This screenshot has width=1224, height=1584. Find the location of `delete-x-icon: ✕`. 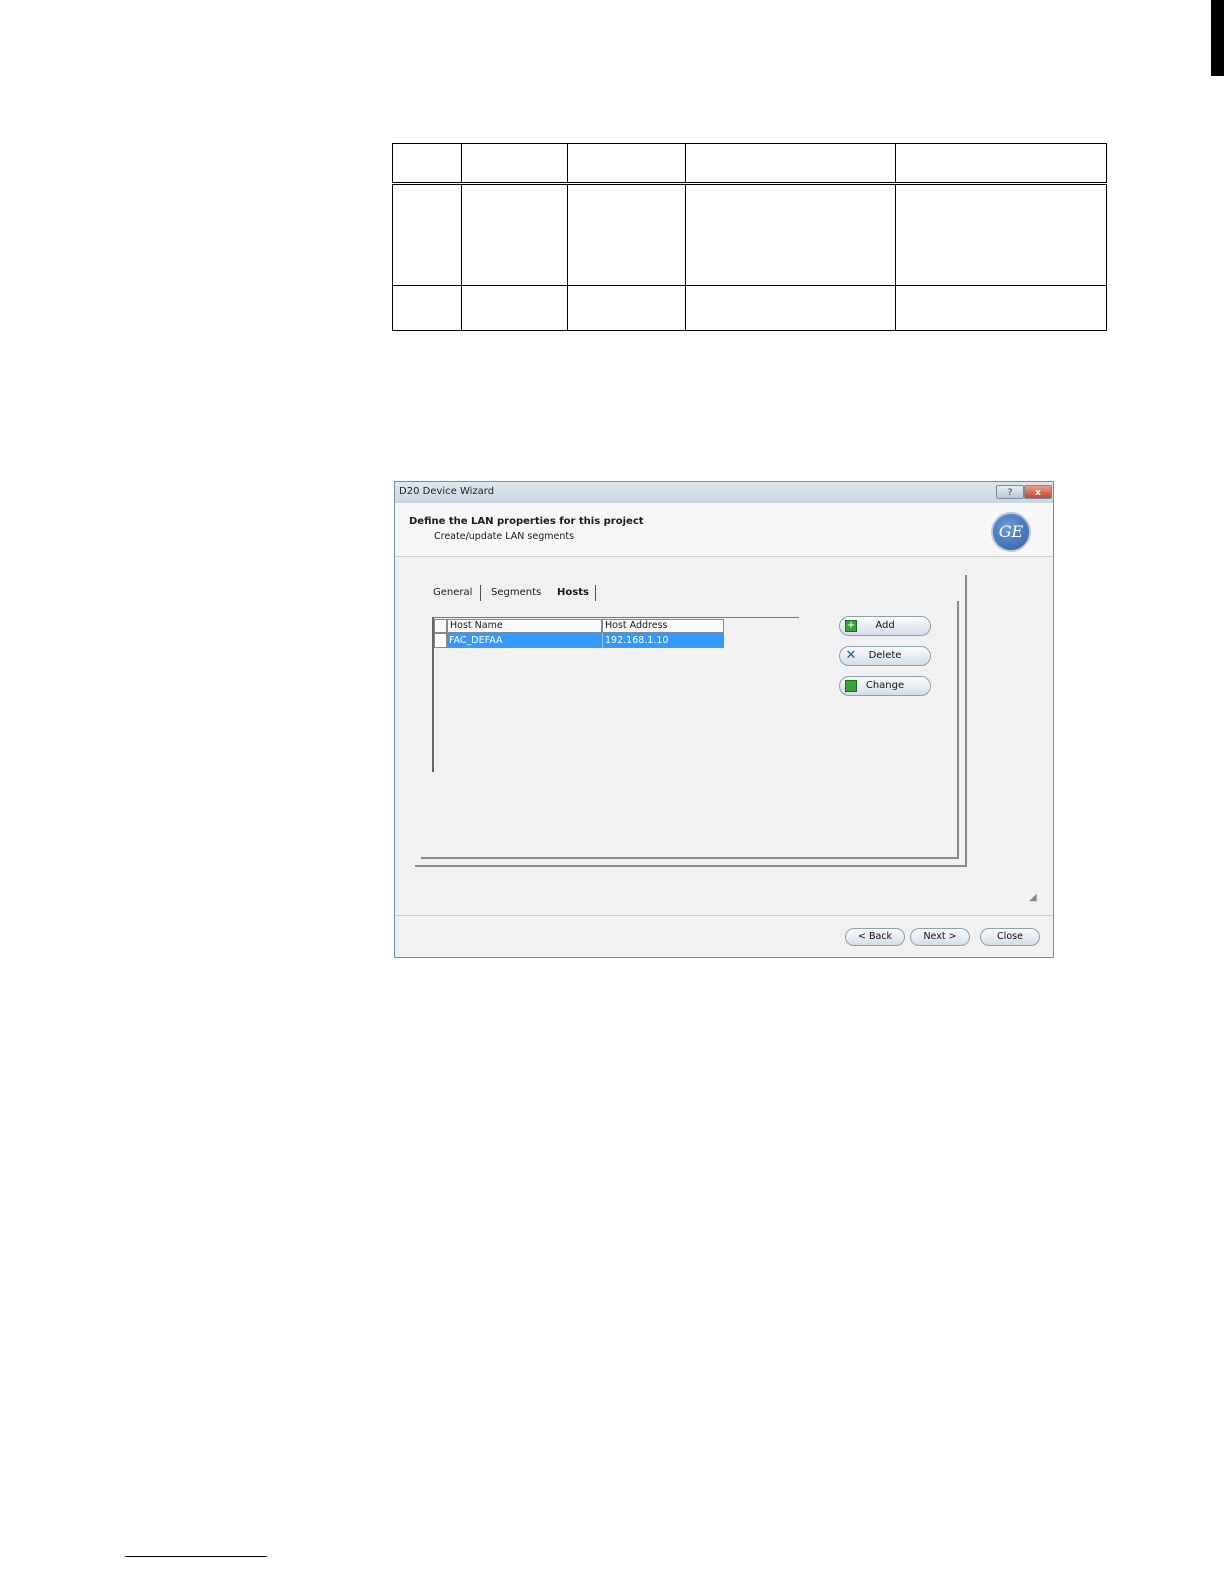

delete-x-icon: ✕ is located at coordinates (851, 655).